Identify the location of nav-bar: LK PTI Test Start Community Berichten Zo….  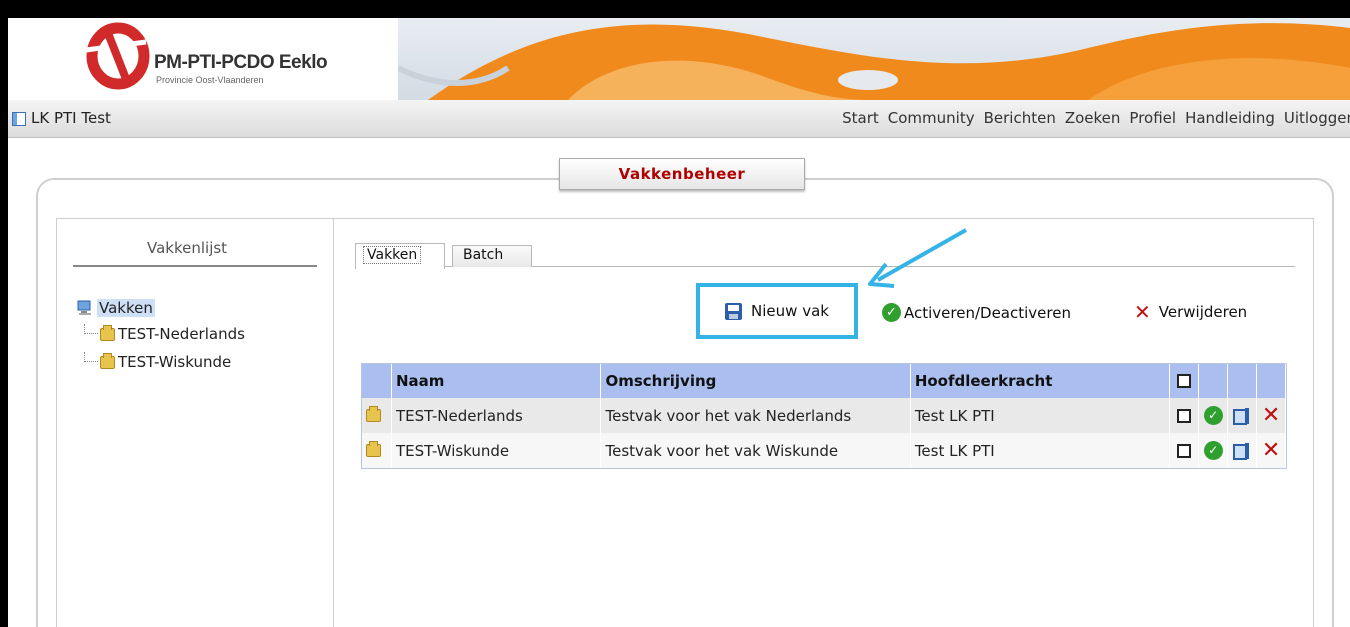
(679, 119).